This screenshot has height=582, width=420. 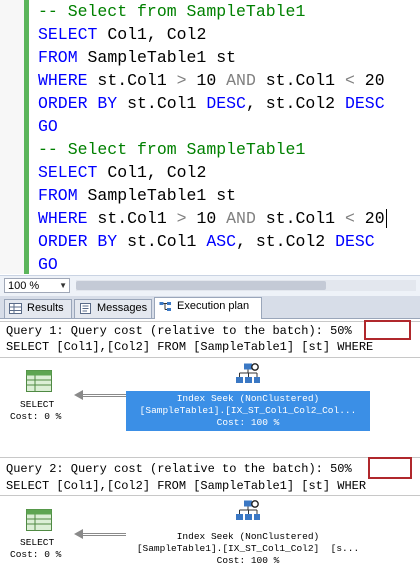 I want to click on code-line: ORDER BY st.Col1 ASC, st.Col2 DESC, so click(x=206, y=241).